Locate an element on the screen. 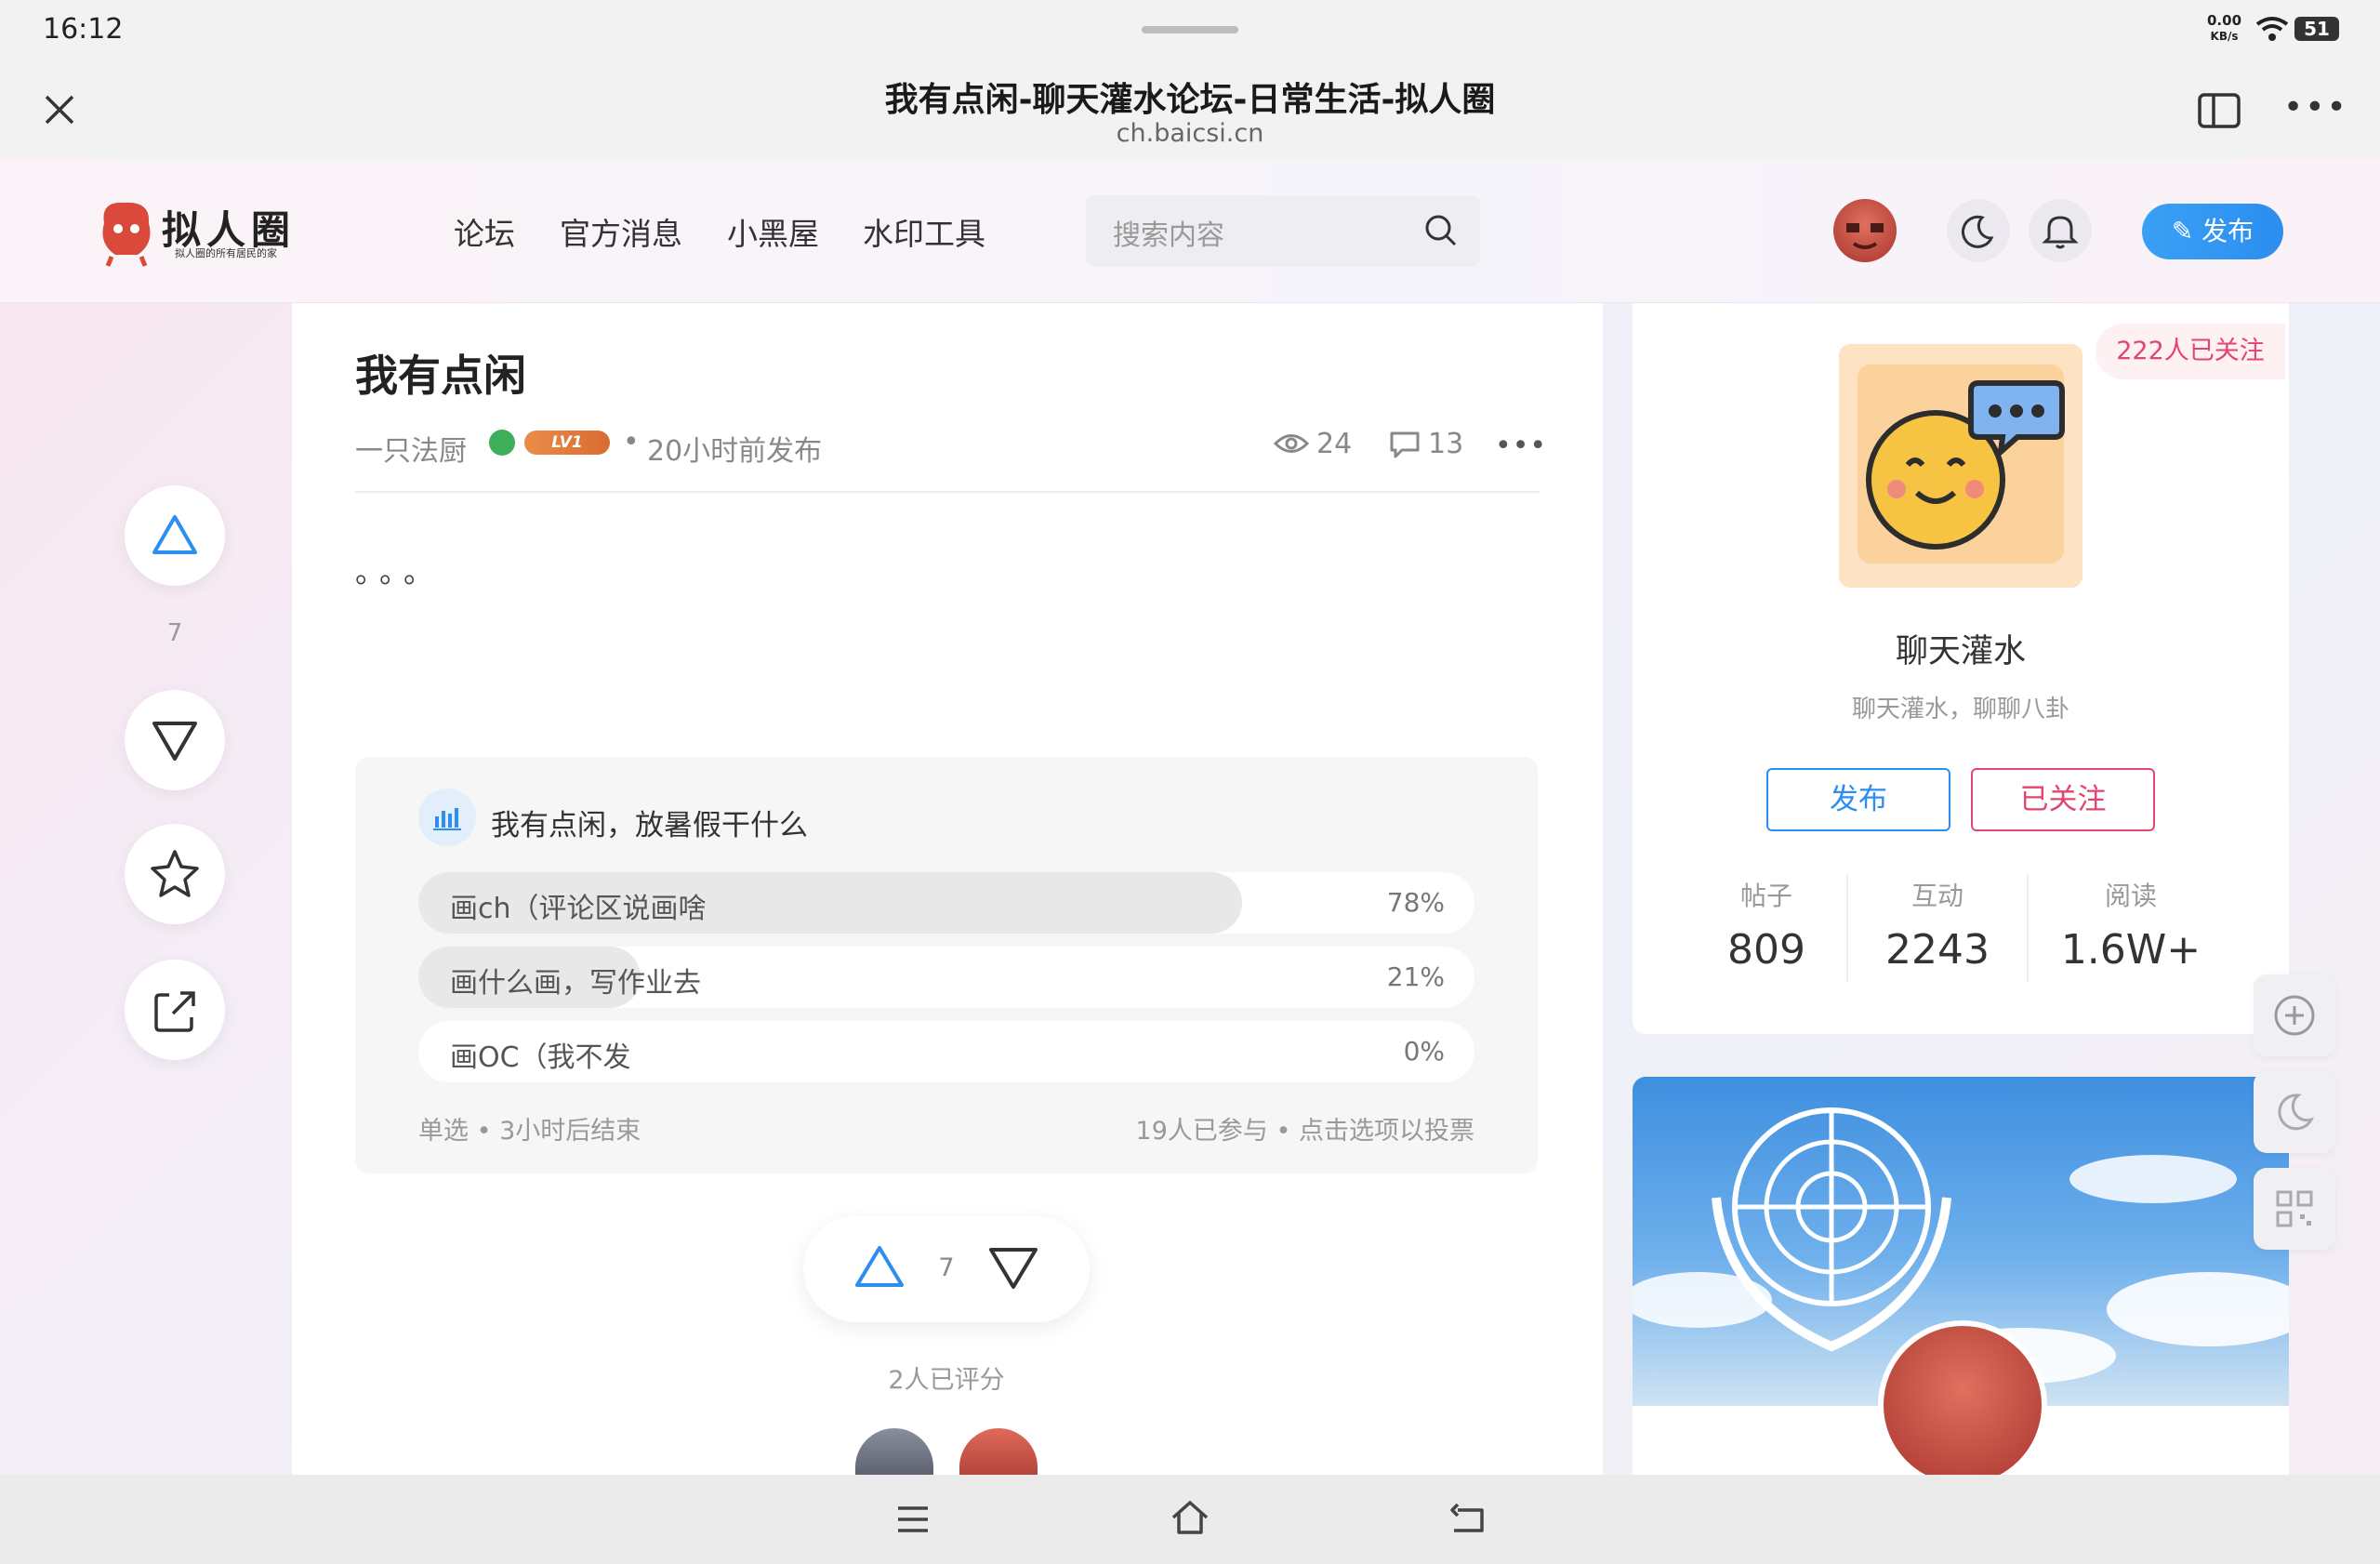 The height and width of the screenshot is (1564, 2380). followers-badge: 222人已关注 is located at coordinates (2190, 352).